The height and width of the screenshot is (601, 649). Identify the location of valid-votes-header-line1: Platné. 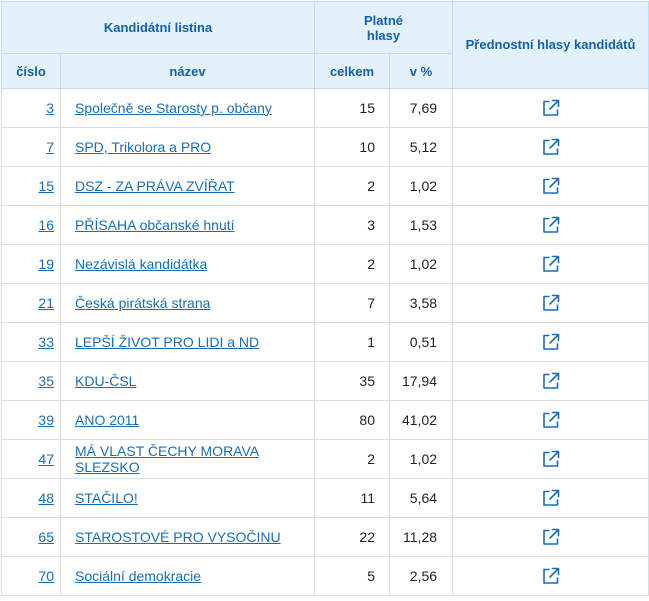
(384, 20).